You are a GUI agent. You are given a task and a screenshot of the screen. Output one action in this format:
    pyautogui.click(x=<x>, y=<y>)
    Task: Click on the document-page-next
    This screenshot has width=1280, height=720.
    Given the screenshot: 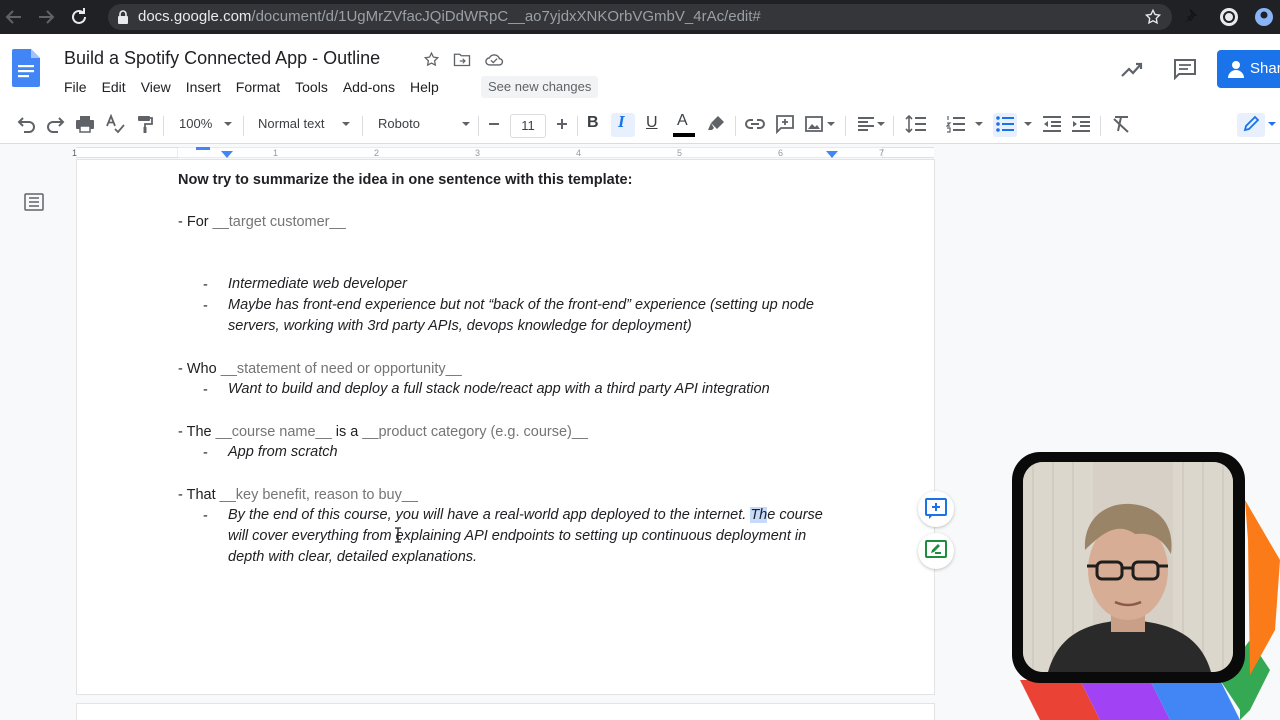 What is the action you would take?
    pyautogui.click(x=505, y=712)
    